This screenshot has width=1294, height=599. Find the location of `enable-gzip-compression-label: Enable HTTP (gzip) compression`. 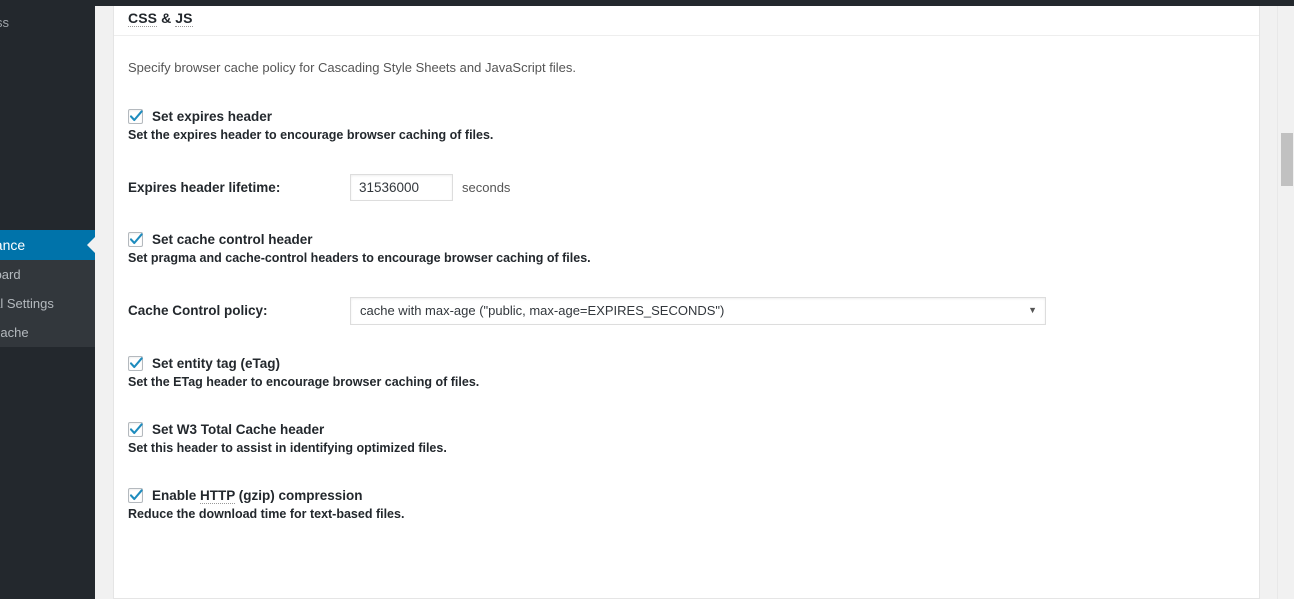

enable-gzip-compression-label: Enable HTTP (gzip) compression is located at coordinates (257, 495).